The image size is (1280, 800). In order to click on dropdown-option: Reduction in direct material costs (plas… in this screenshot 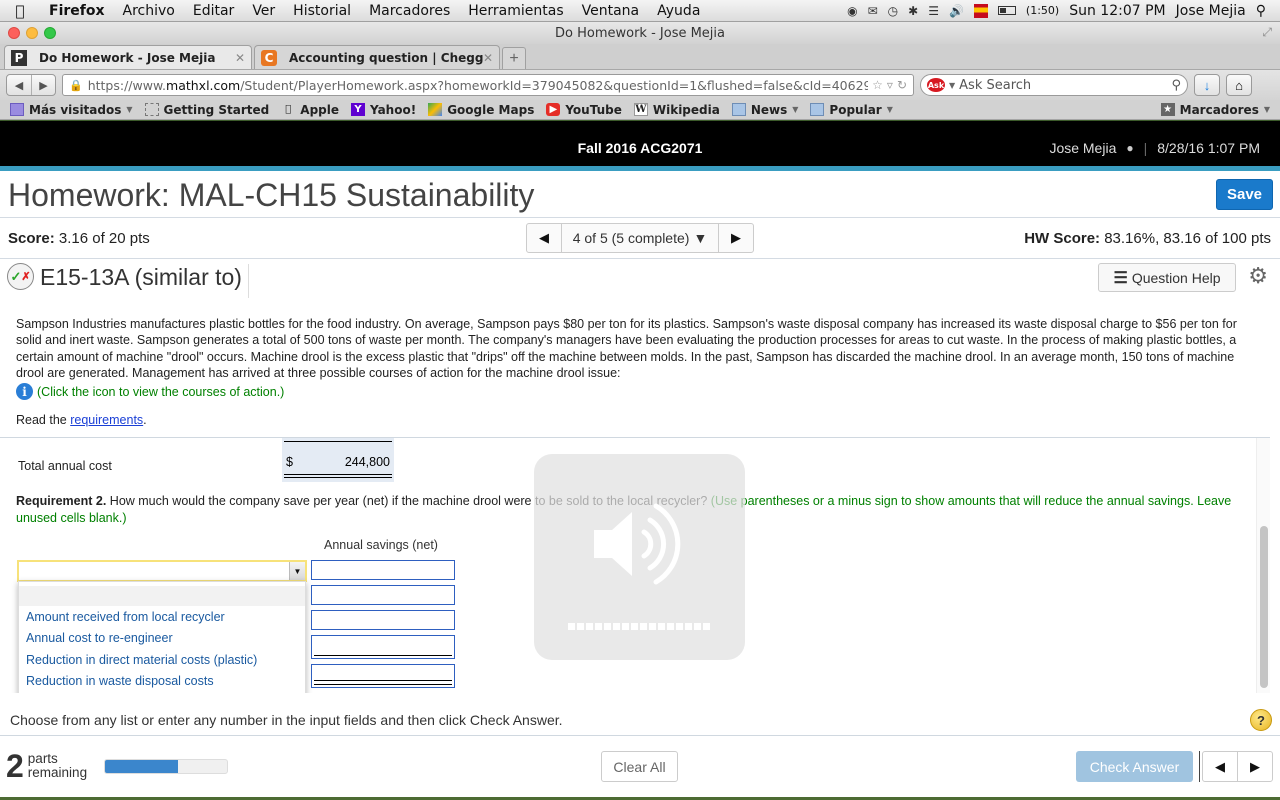, I will do `click(162, 660)`.